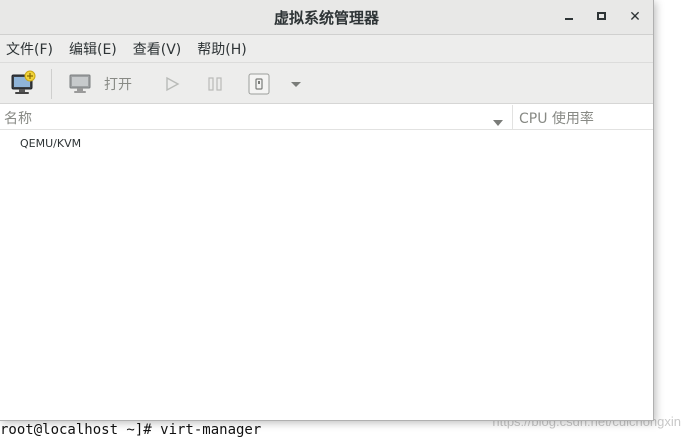 This screenshot has height=440, width=687. I want to click on play-icon, so click(173, 84).